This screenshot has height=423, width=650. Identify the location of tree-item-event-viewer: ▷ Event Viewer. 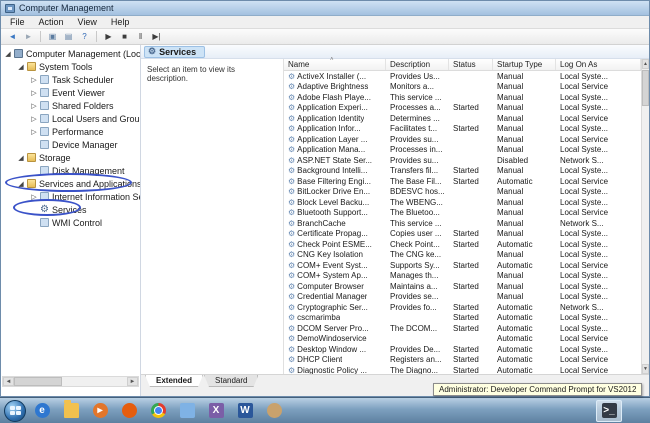
(70, 92).